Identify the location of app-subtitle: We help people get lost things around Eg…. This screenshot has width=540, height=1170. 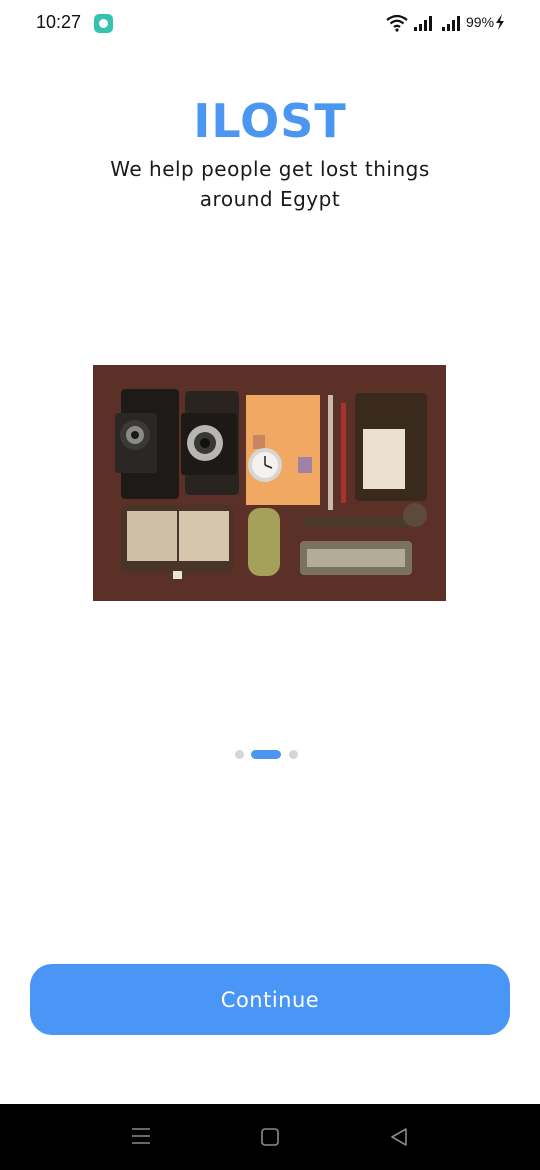
(270, 184).